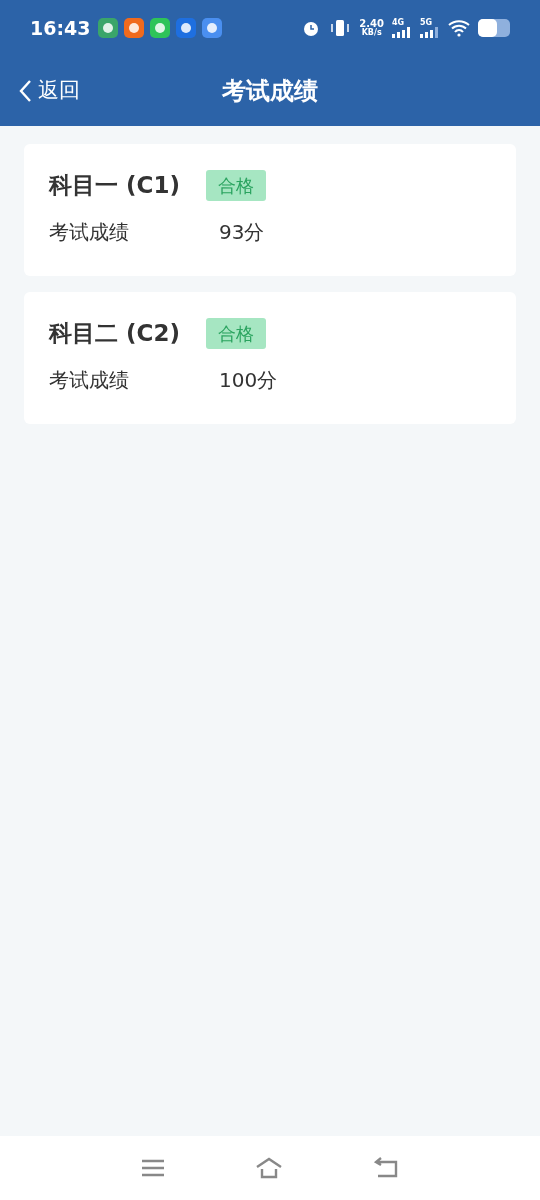  What do you see at coordinates (371, 33) in the screenshot?
I see `speed-unit: KB/s` at bounding box center [371, 33].